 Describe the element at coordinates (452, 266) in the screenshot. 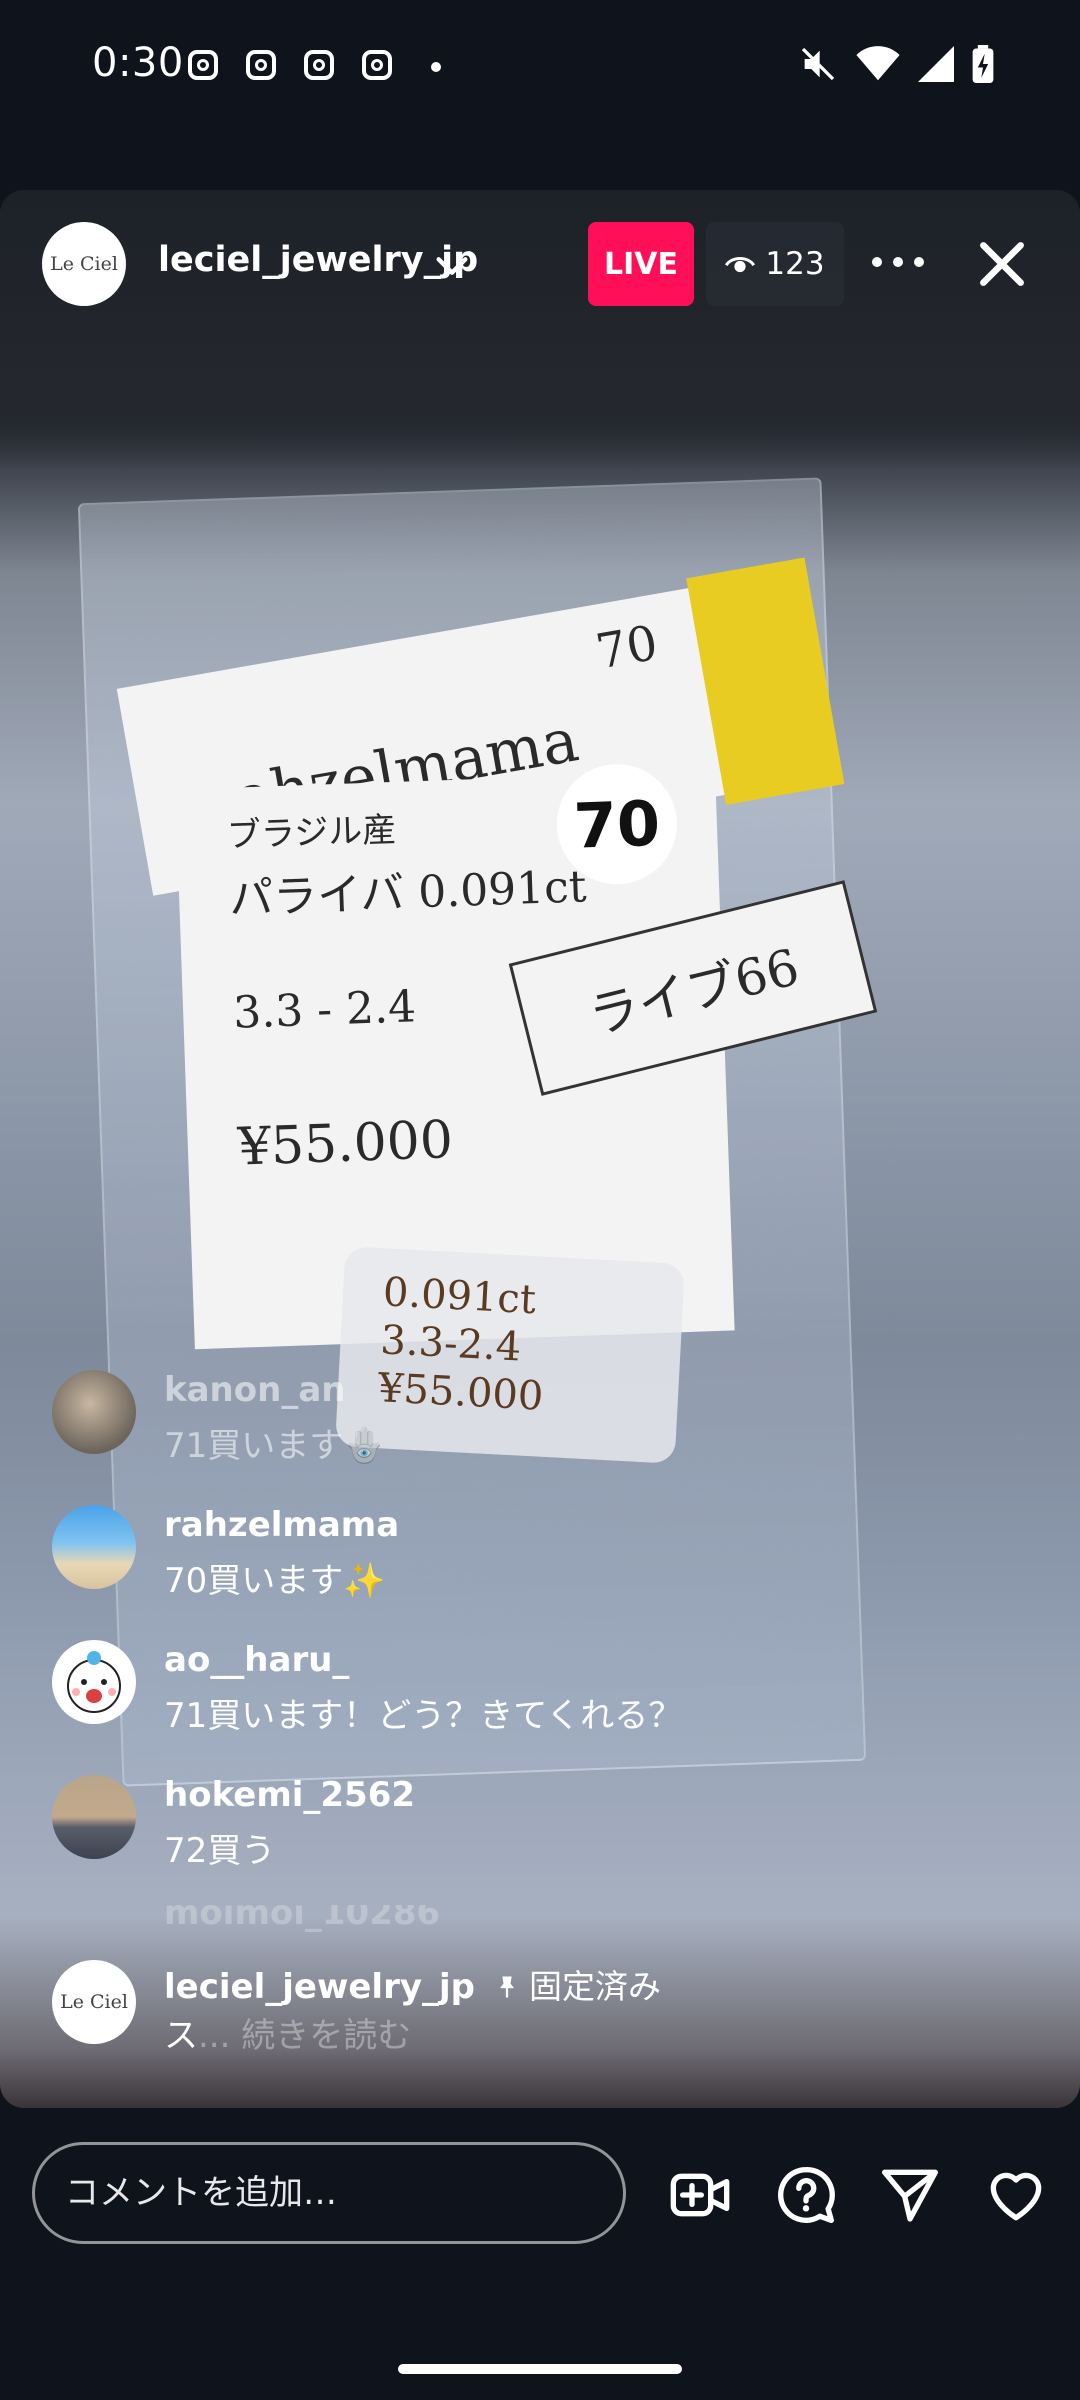

I see `chevron-down-icon` at that location.